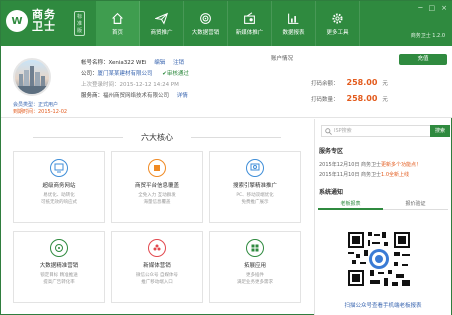  Describe the element at coordinates (255, 168) in the screenshot. I see `search-monitor-icon` at that location.